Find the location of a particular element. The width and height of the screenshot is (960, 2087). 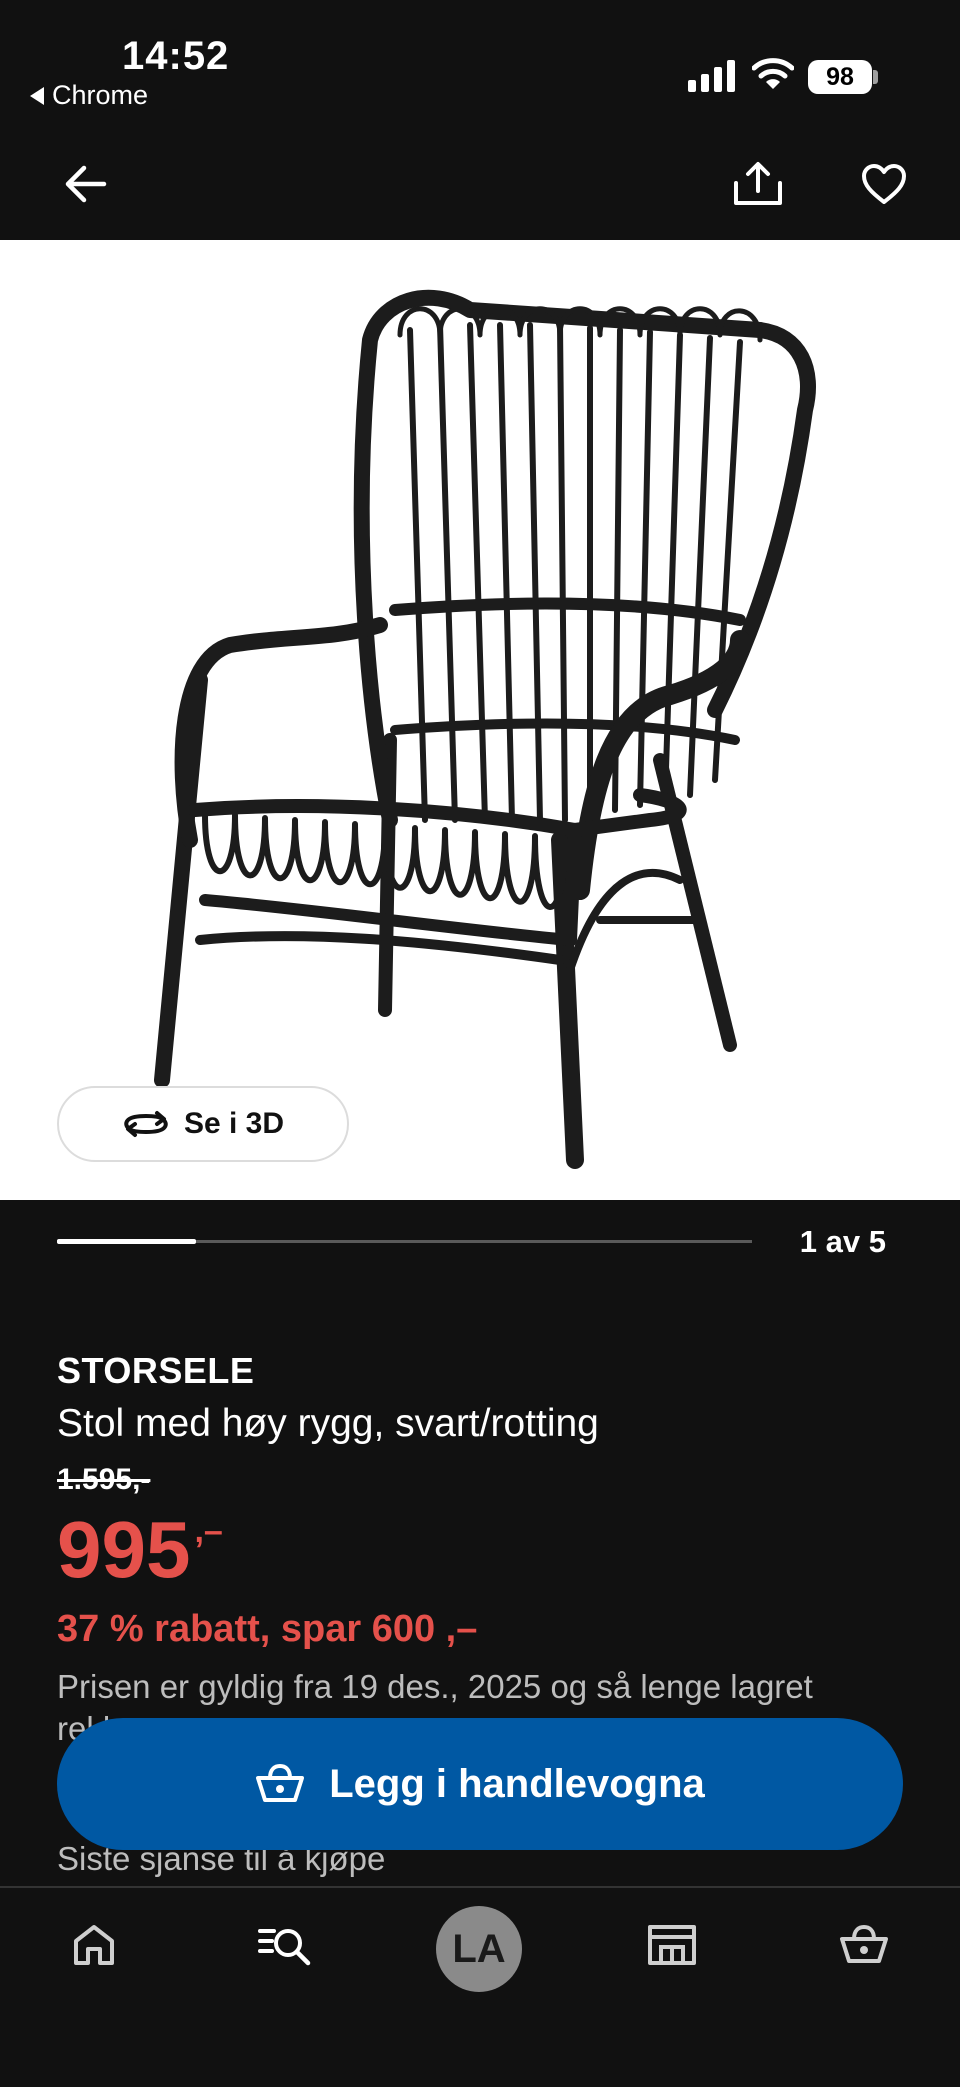

back-app-label: Chrome is located at coordinates (100, 95).